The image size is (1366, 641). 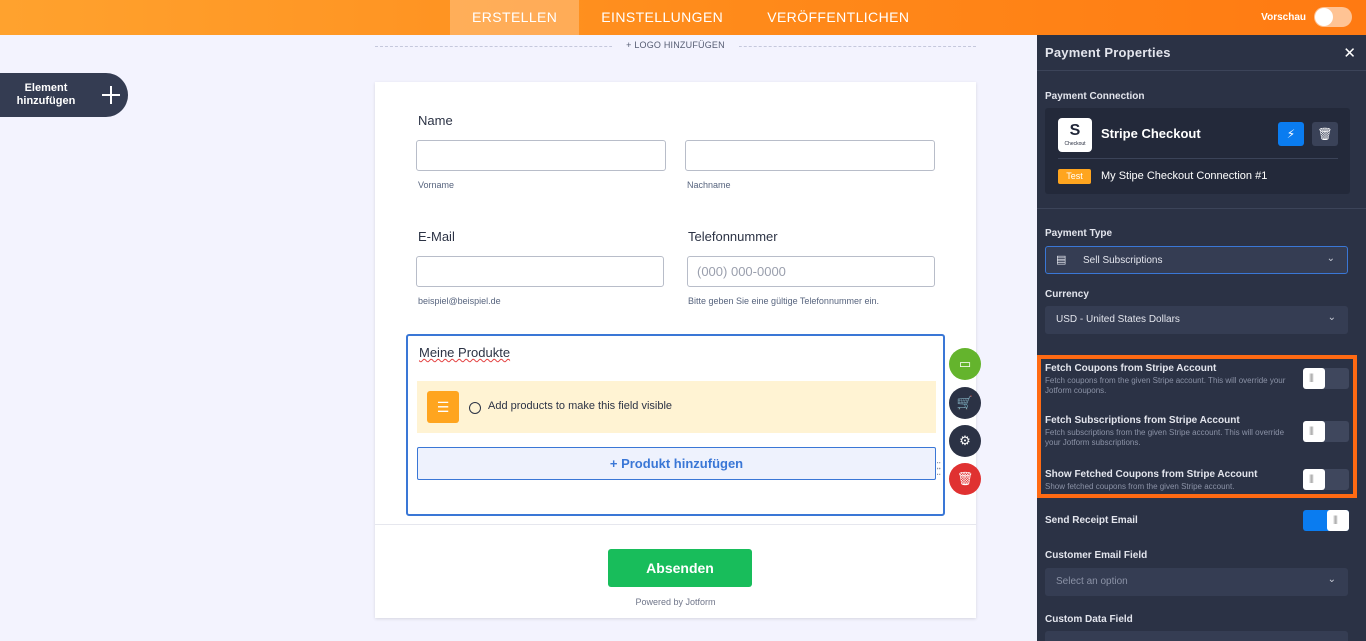 What do you see at coordinates (1095, 96) in the screenshot?
I see `payment-connection-label: Payment Connection` at bounding box center [1095, 96].